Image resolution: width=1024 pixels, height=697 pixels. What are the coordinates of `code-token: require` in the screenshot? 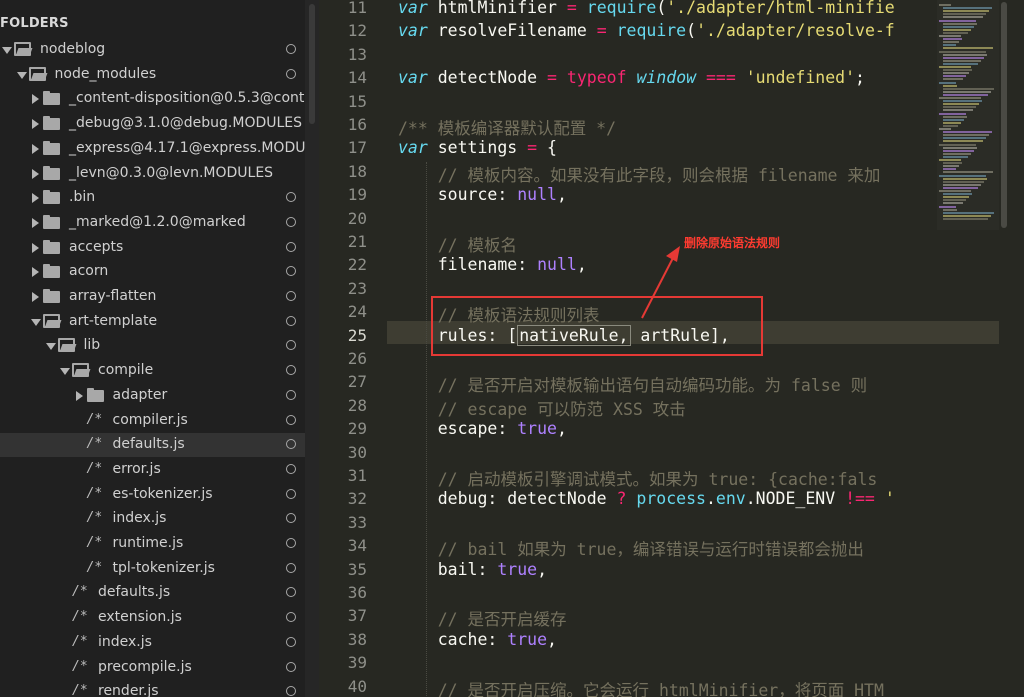 It's located at (621, 8).